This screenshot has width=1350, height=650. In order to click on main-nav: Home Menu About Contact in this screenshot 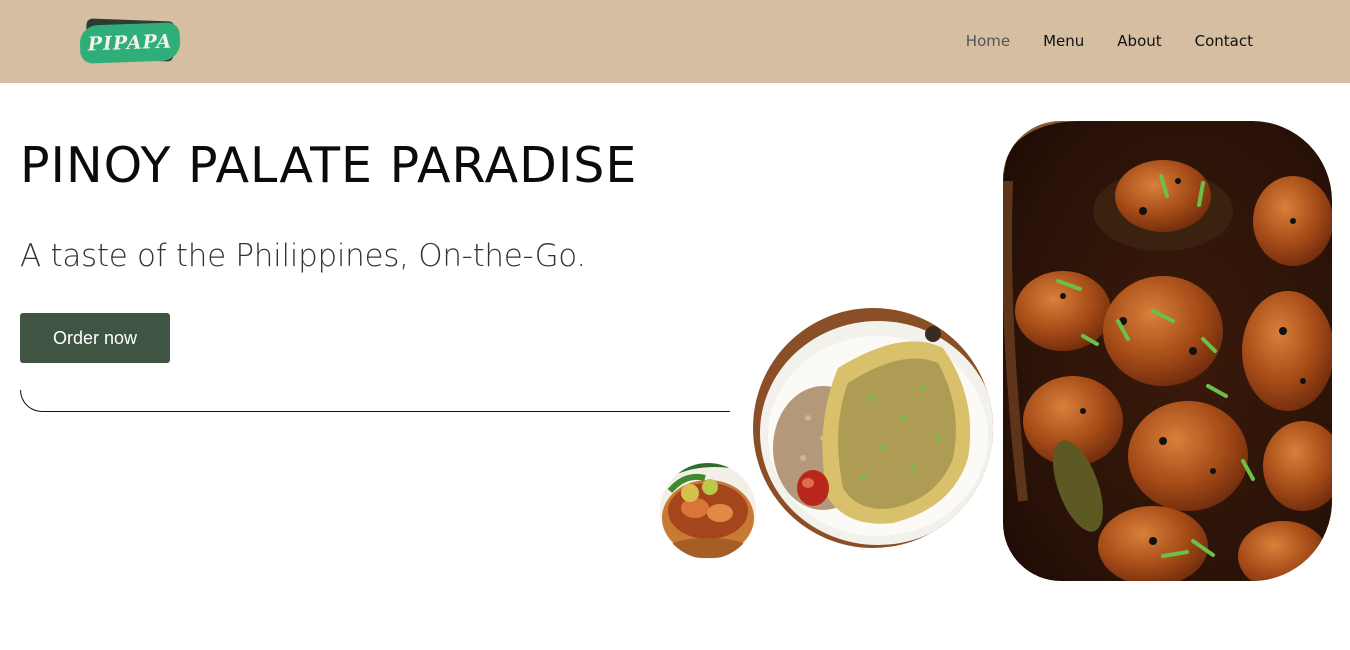, I will do `click(1109, 41)`.